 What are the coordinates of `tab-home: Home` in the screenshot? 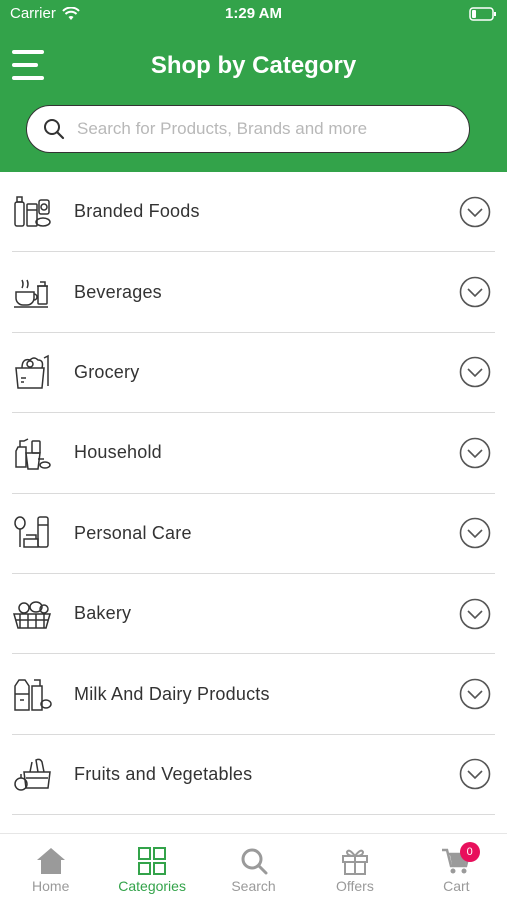 It's located at (50, 867).